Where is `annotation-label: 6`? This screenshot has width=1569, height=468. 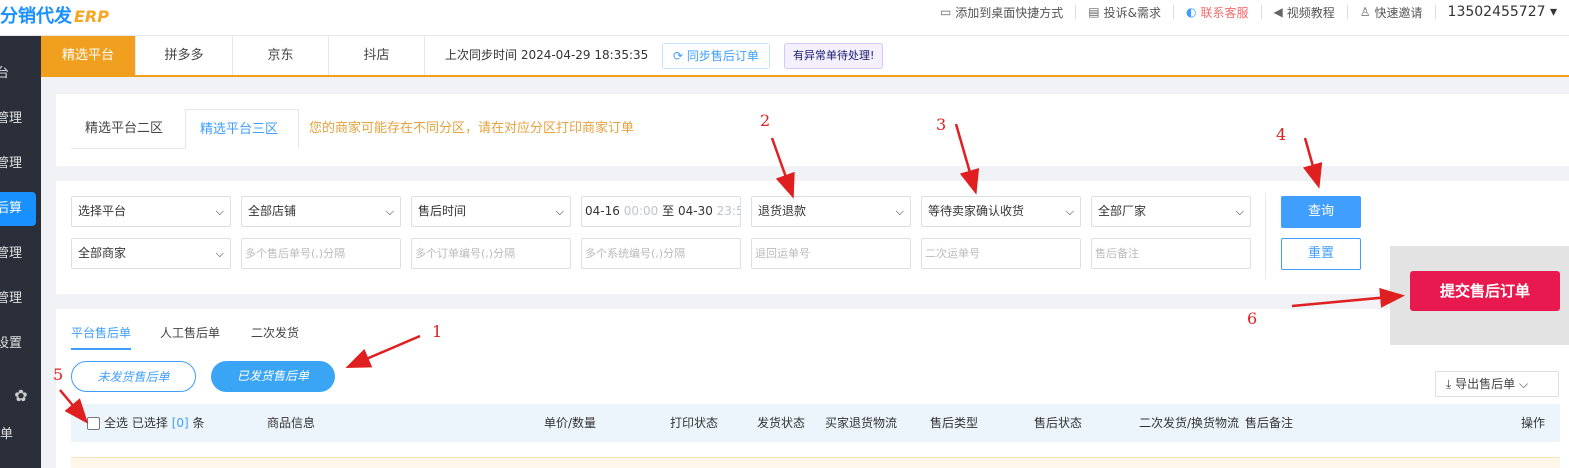
annotation-label: 6 is located at coordinates (1252, 318).